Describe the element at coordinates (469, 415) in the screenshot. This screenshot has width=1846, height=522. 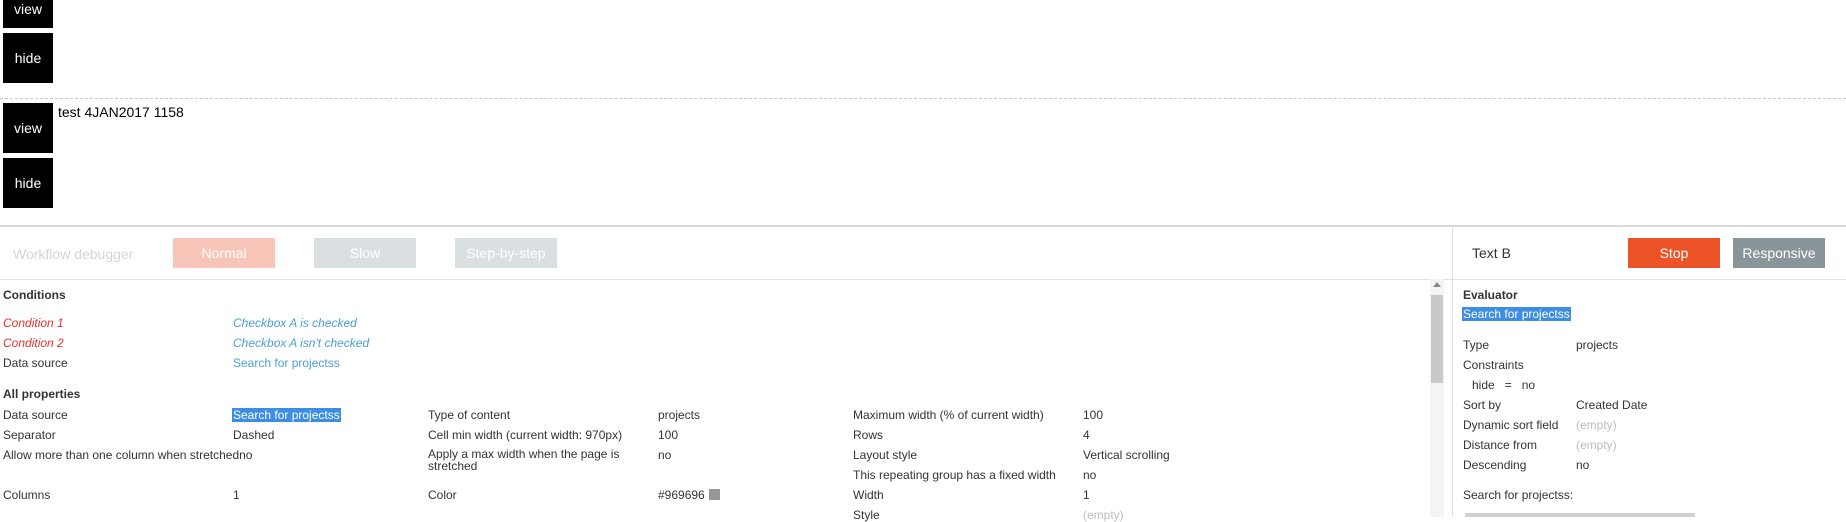
I see `prop-type-of-content-label: Type of content` at that location.